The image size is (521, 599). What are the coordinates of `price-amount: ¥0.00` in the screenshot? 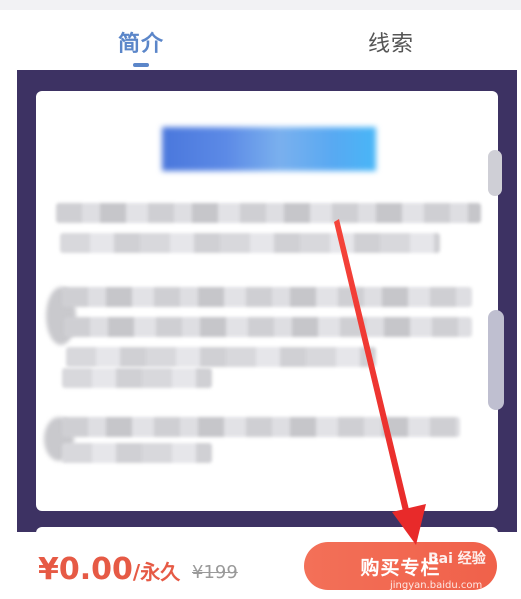 It's located at (85, 569).